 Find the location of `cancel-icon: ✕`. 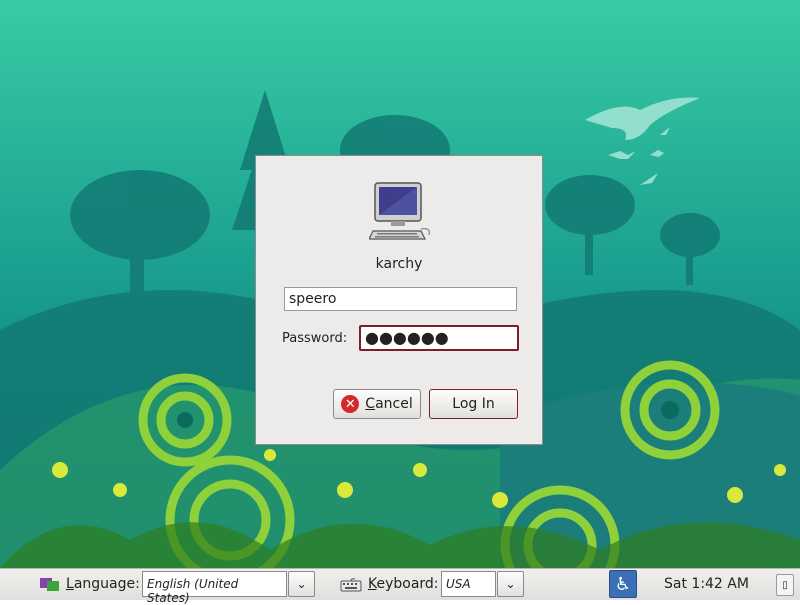

cancel-icon: ✕ is located at coordinates (350, 404).